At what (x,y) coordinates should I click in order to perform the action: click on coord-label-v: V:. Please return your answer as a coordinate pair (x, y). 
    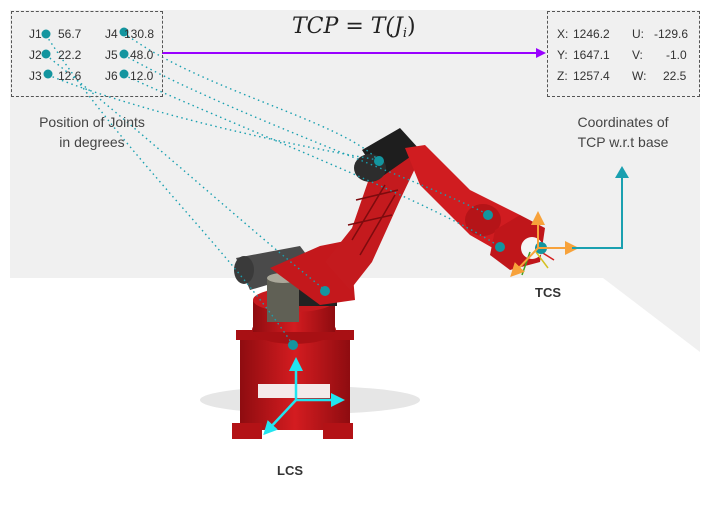
    Looking at the image, I should click on (637, 55).